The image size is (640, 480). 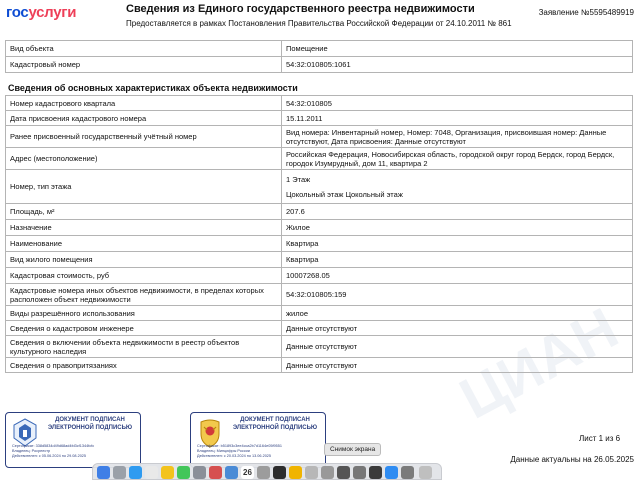 I want to click on settings-icon, so click(x=407, y=472).